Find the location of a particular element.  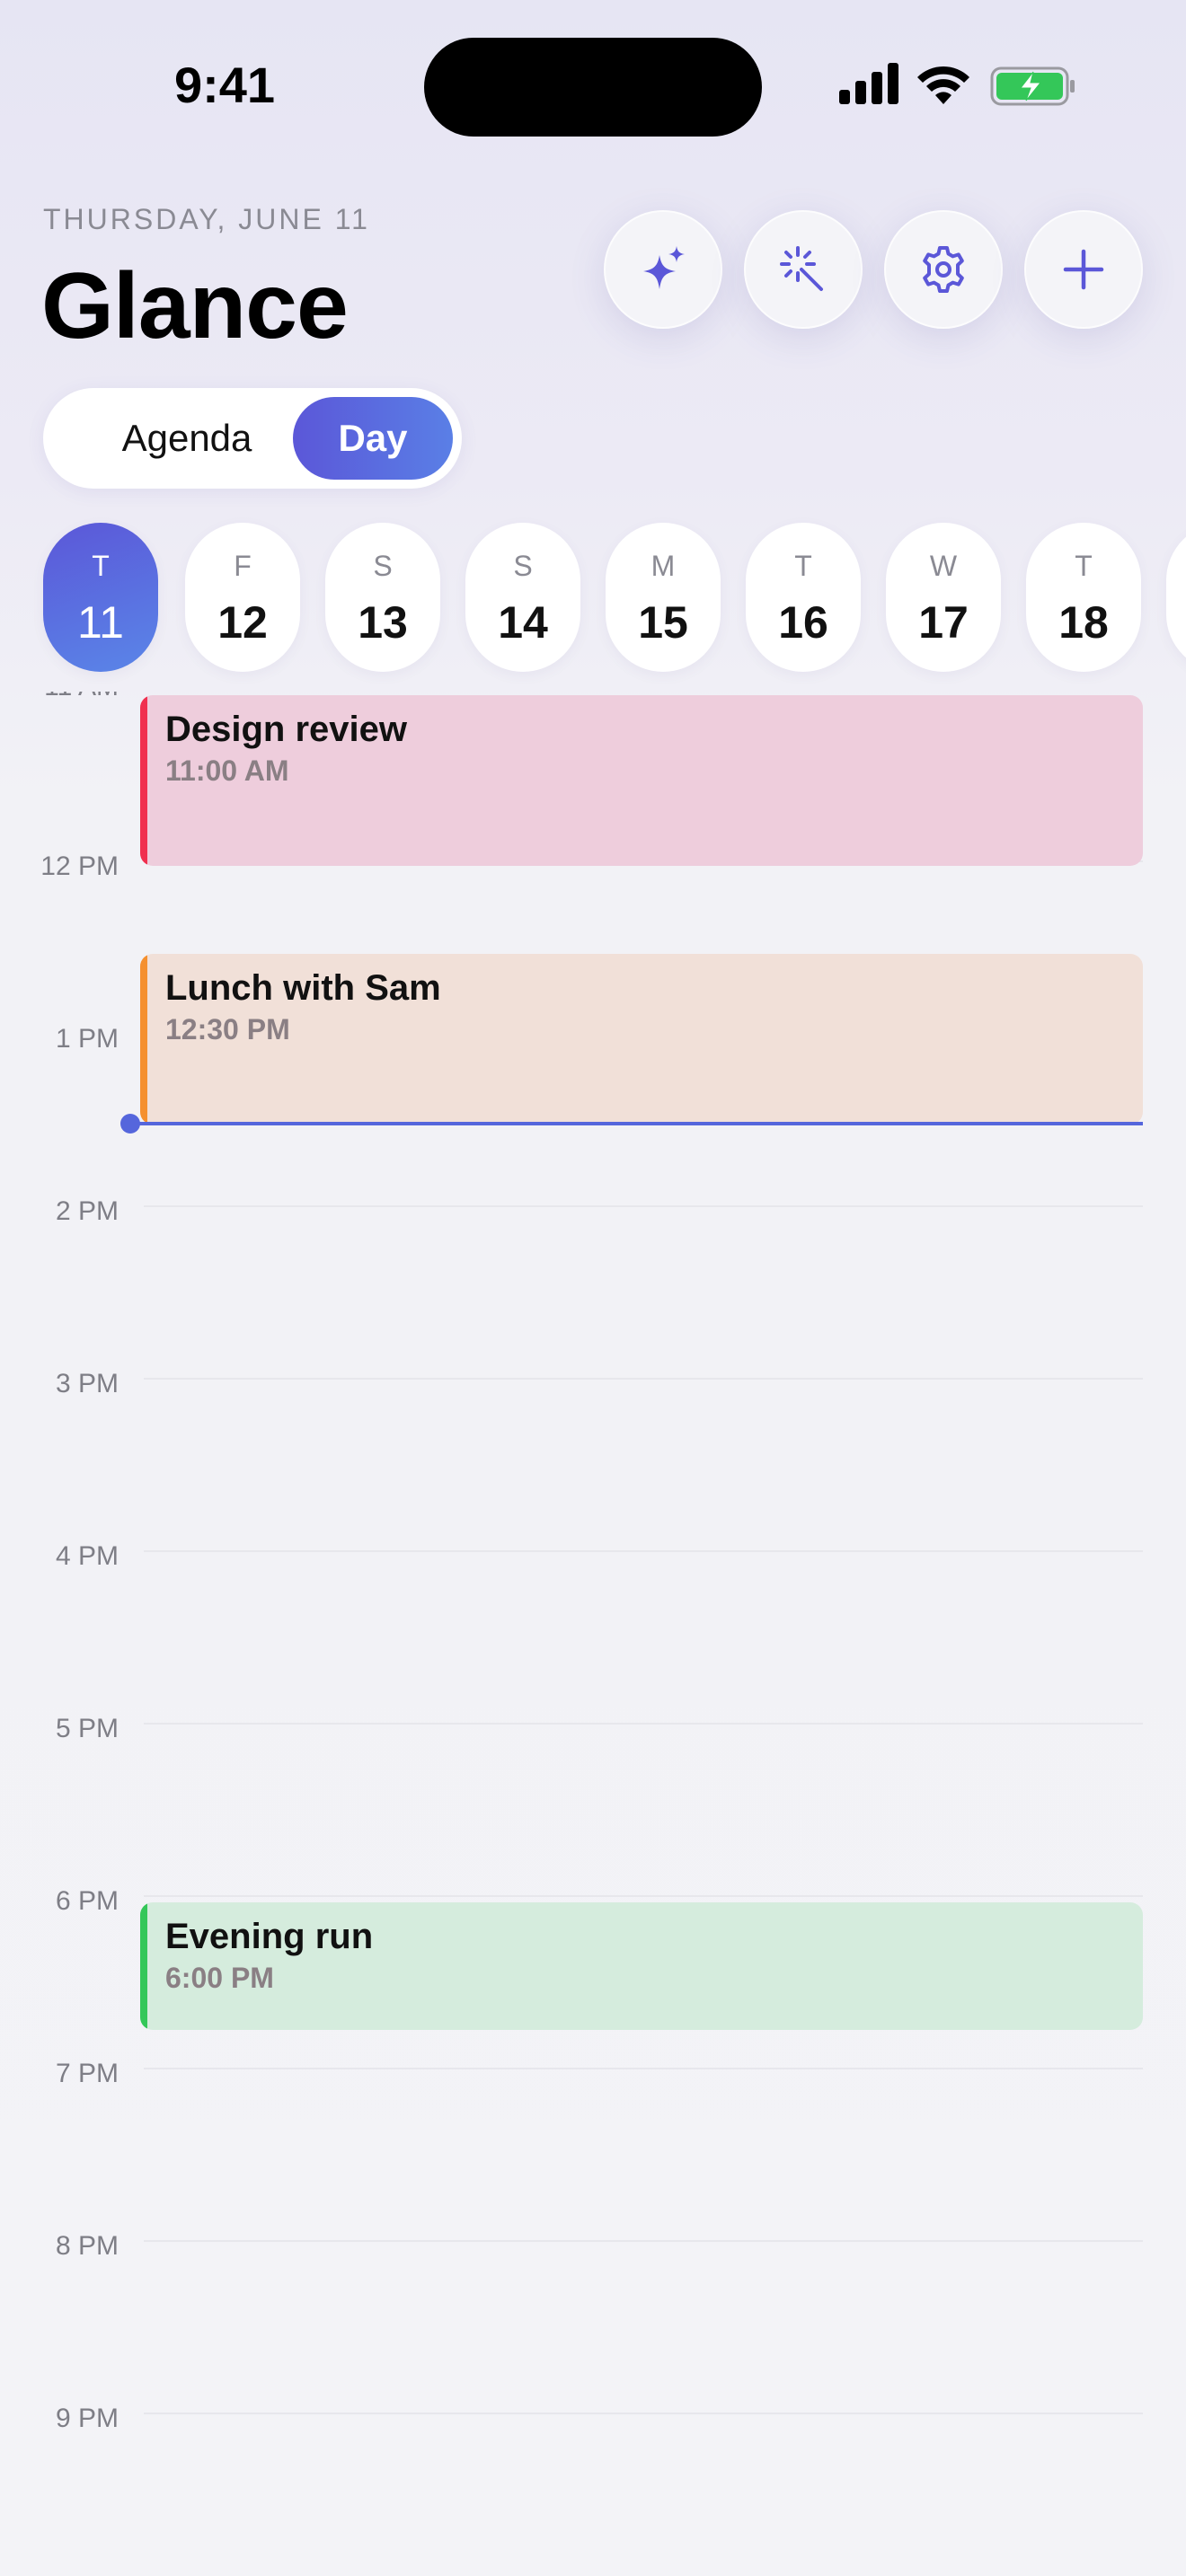

current-time-line is located at coordinates (637, 1123).